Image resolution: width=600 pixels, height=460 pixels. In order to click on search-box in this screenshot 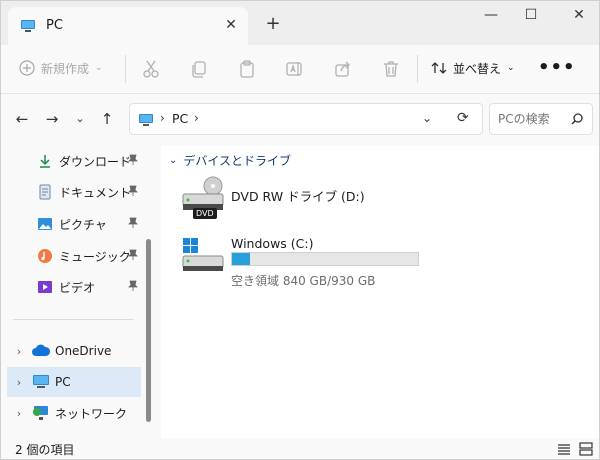, I will do `click(541, 119)`.